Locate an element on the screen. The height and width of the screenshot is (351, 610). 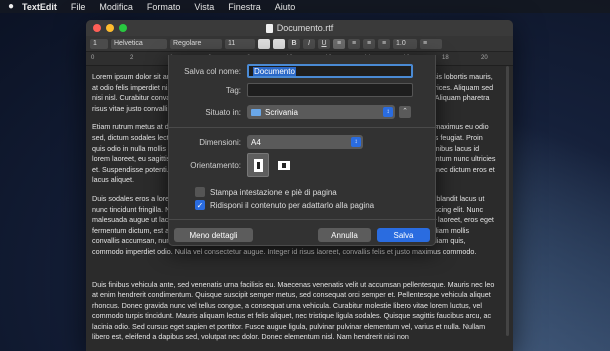
menu-app-name: TextEdit is located at coordinates (39, 7).